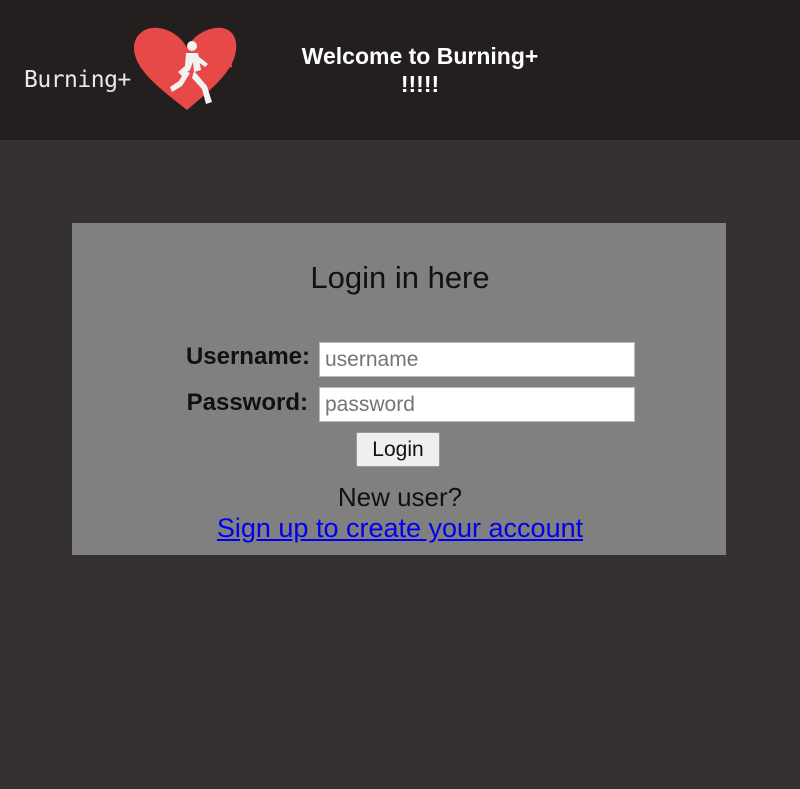 This screenshot has height=789, width=800. What do you see at coordinates (400, 277) in the screenshot?
I see `login-title: Login in here` at bounding box center [400, 277].